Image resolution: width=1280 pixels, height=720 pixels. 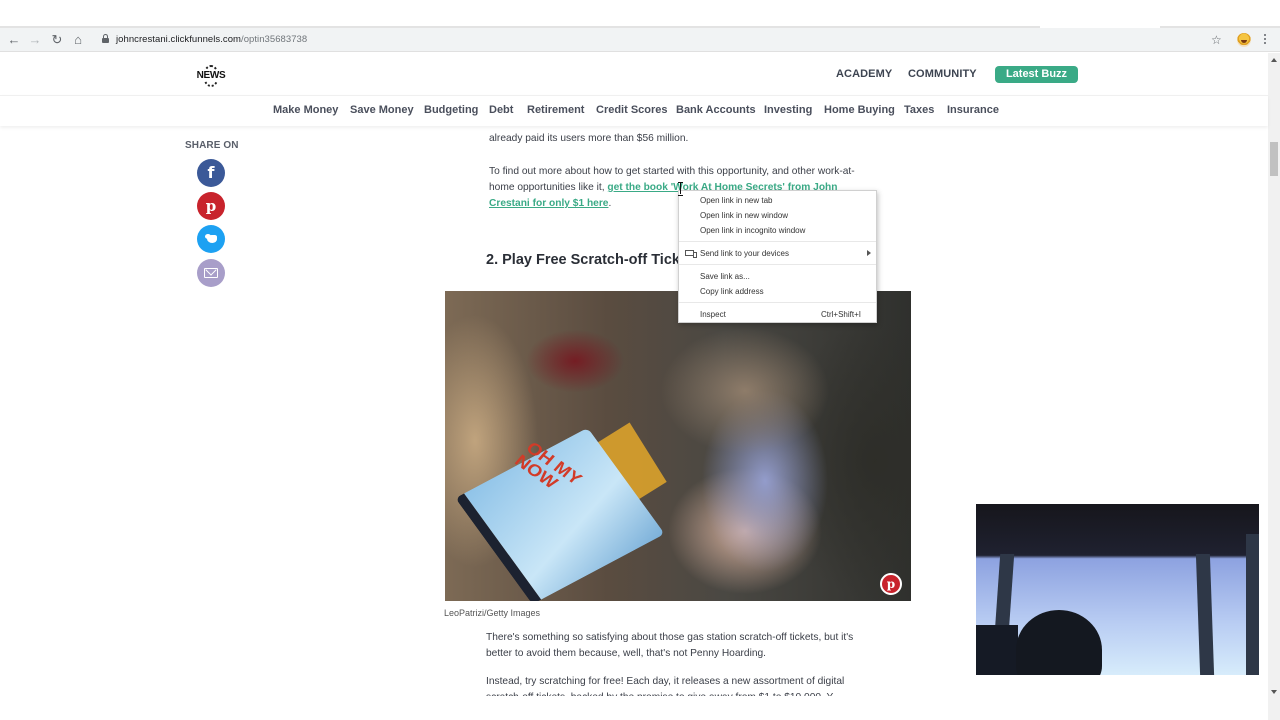 I want to click on menu-item-inspect: Inspect Ctrl+Shift+I, so click(x=777, y=314).